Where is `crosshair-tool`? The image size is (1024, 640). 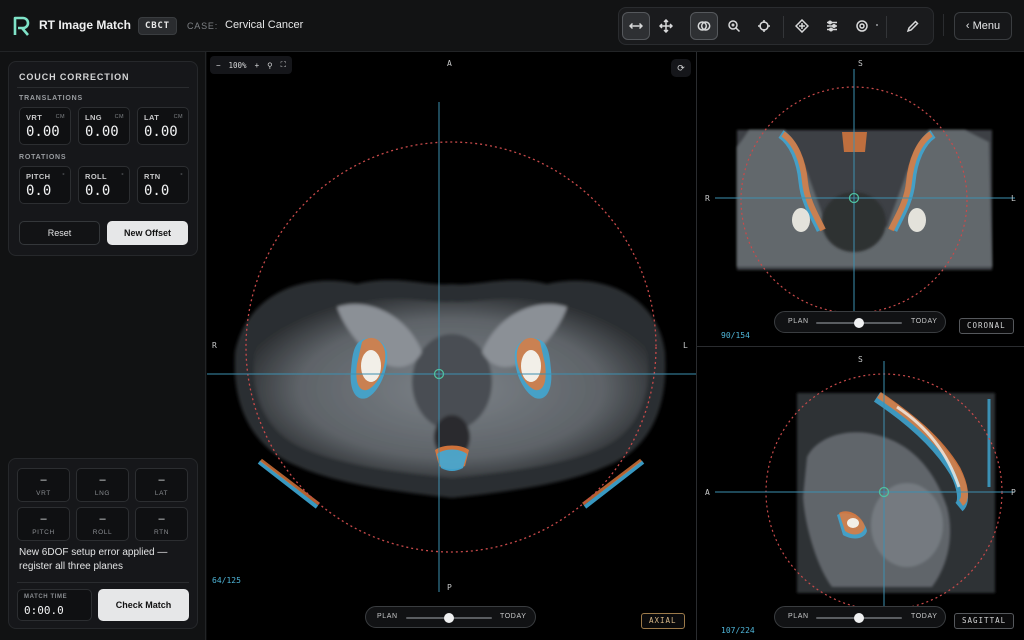
crosshair-tool is located at coordinates (764, 26).